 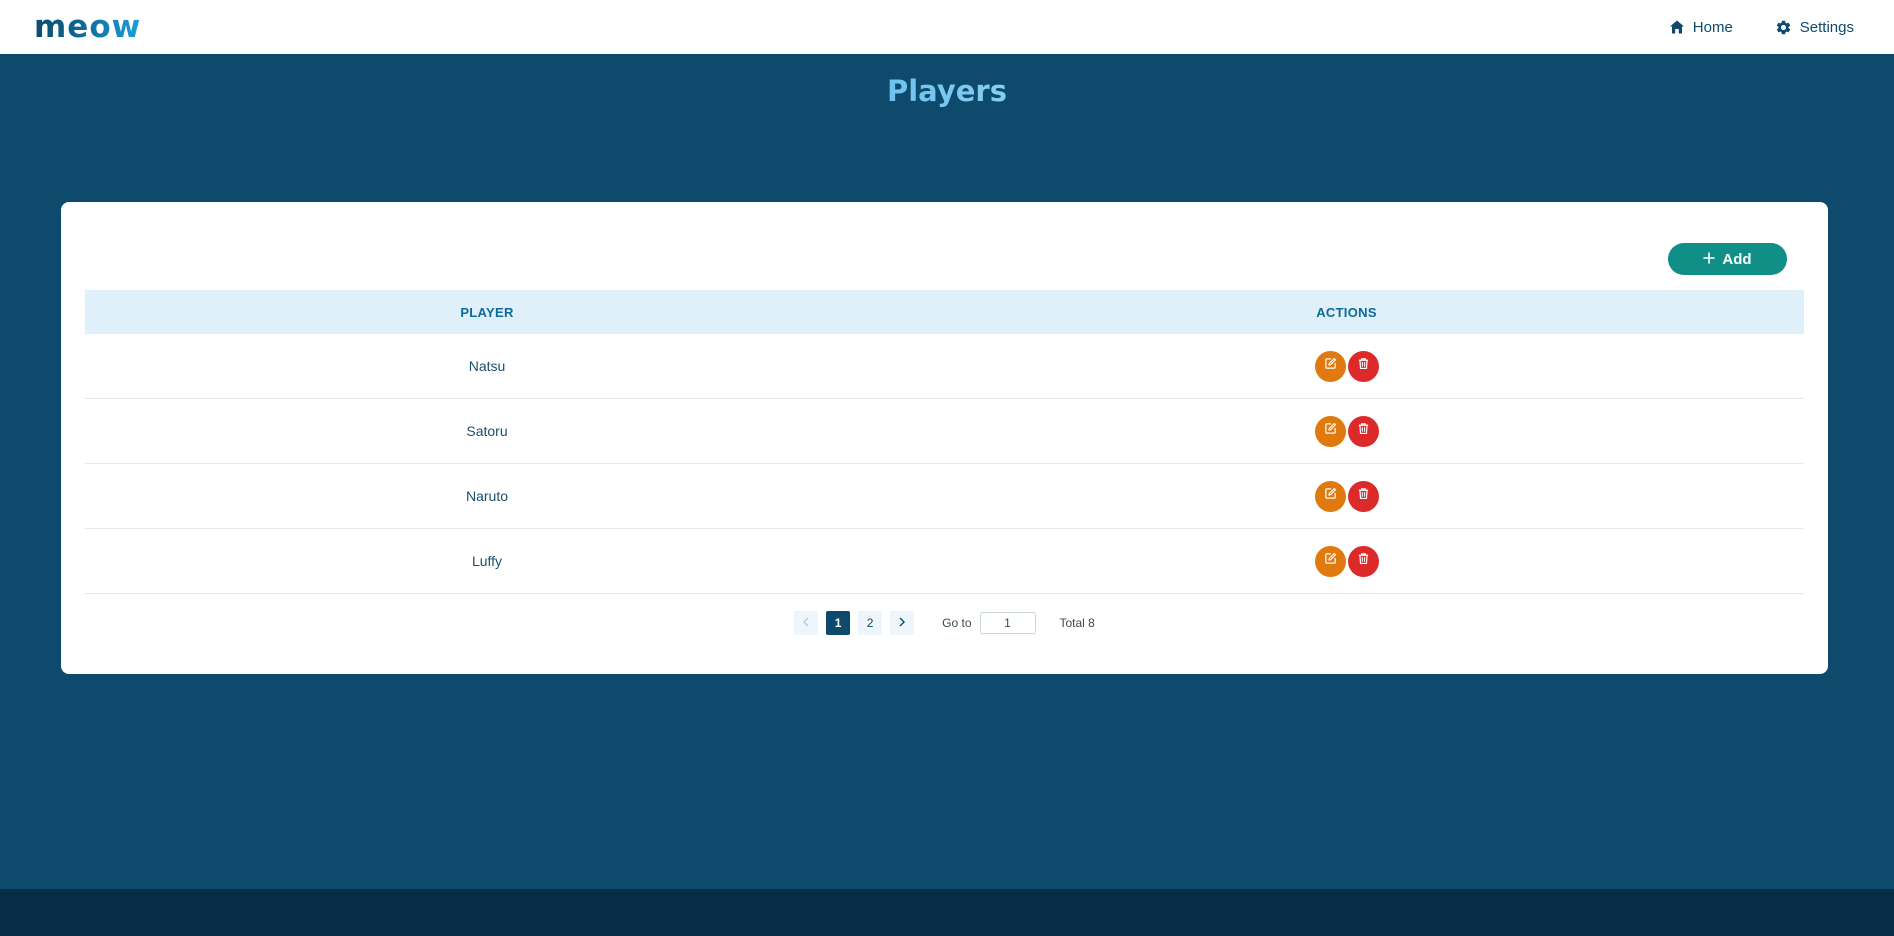 I want to click on add-player-button: Add, so click(x=1727, y=259).